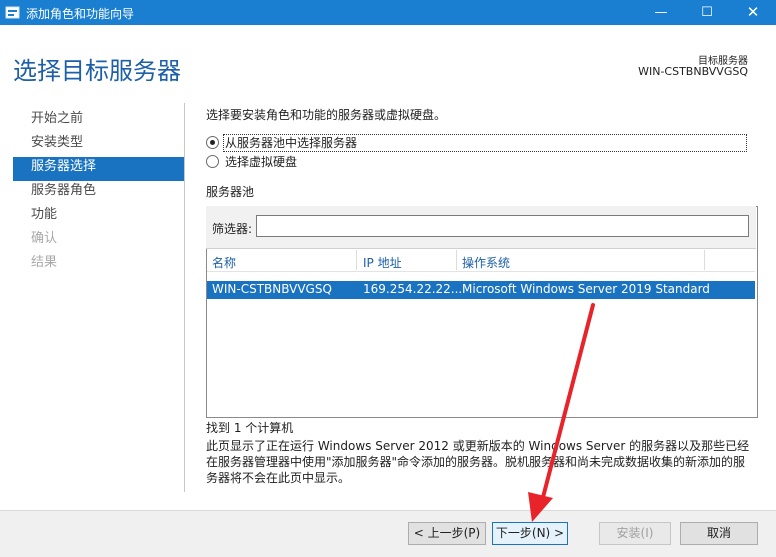 The image size is (776, 557). I want to click on page-title: 选择目标服务器, so click(97, 71).